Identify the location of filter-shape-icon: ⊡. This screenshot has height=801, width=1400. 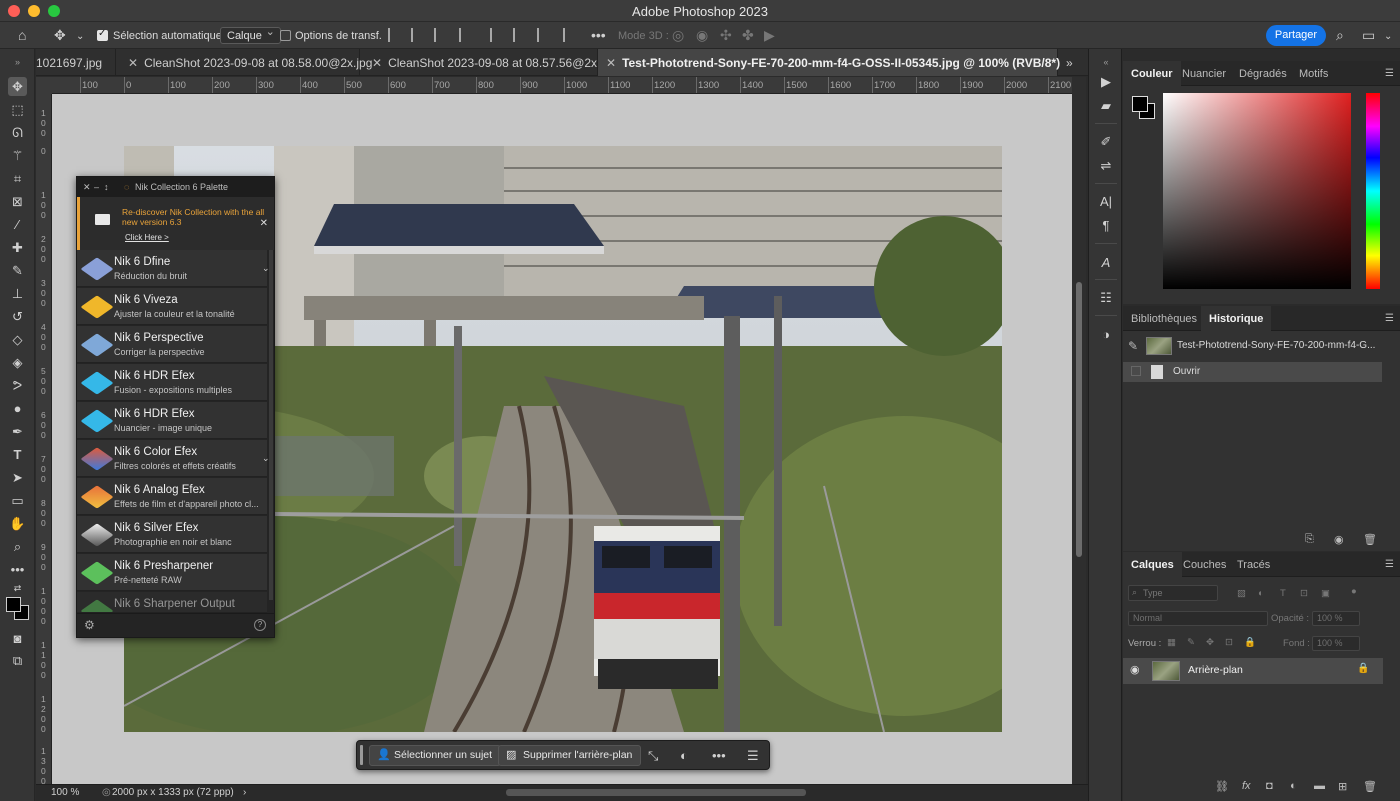
(1304, 593).